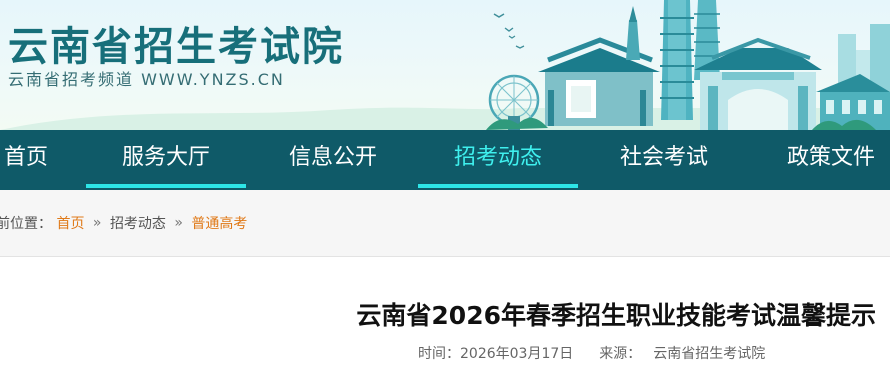 Image resolution: width=890 pixels, height=375 pixels. I want to click on nav-active-underline, so click(498, 186).